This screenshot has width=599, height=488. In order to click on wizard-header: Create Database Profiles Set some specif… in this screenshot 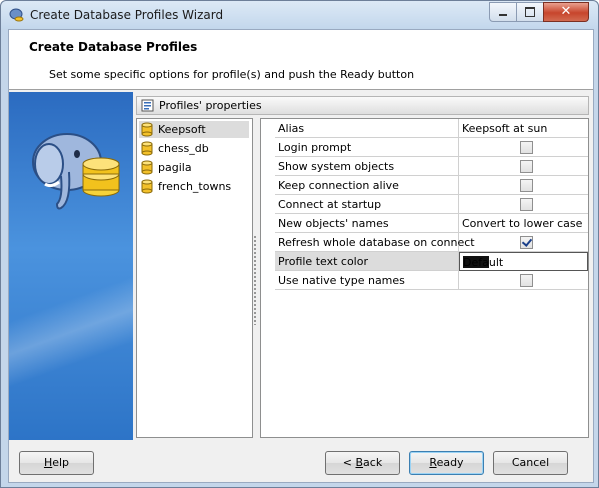, I will do `click(301, 60)`.